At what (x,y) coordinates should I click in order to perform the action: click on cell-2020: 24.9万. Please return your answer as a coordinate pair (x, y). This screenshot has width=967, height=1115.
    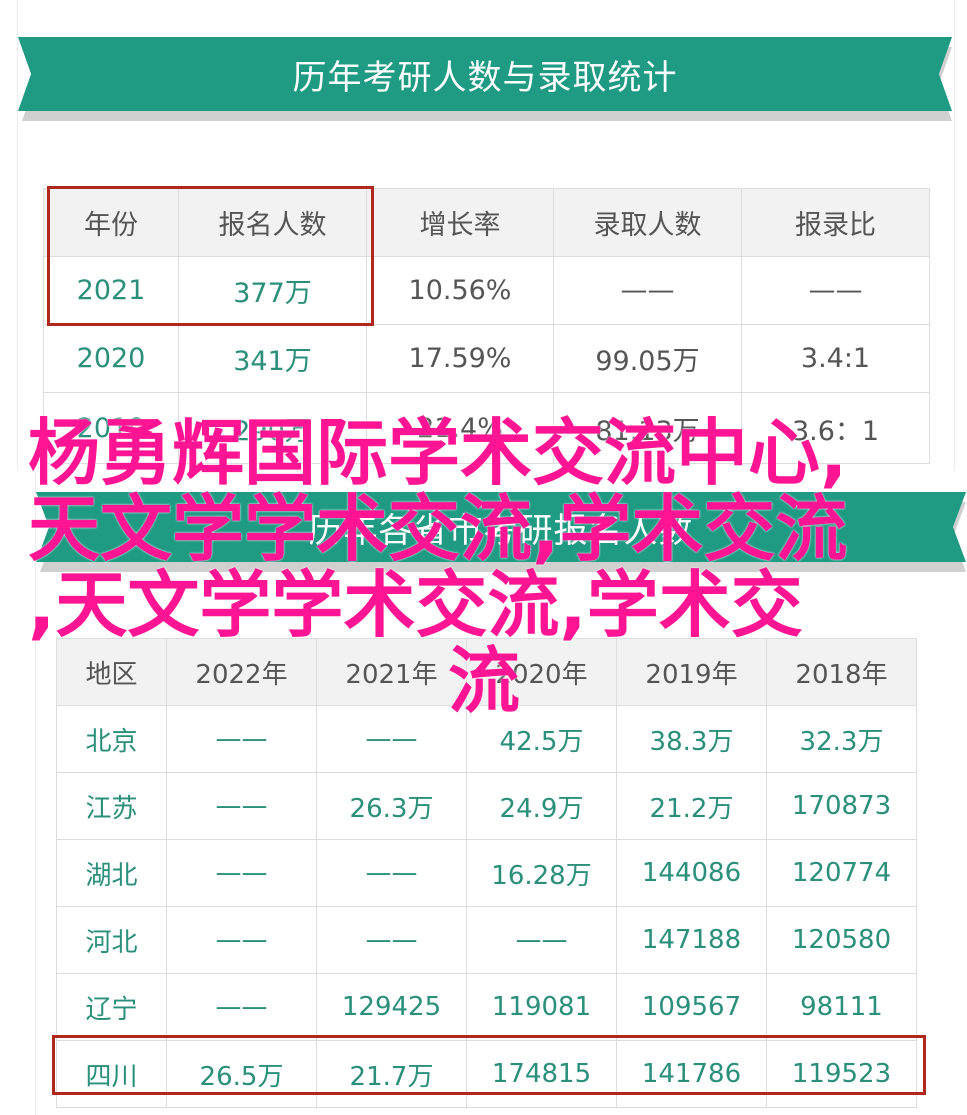
    Looking at the image, I should click on (541, 806).